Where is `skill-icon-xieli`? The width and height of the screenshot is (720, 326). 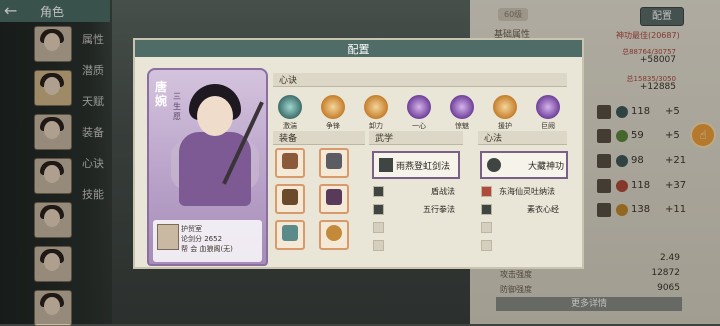
skill-icon-xieli is located at coordinates (376, 107).